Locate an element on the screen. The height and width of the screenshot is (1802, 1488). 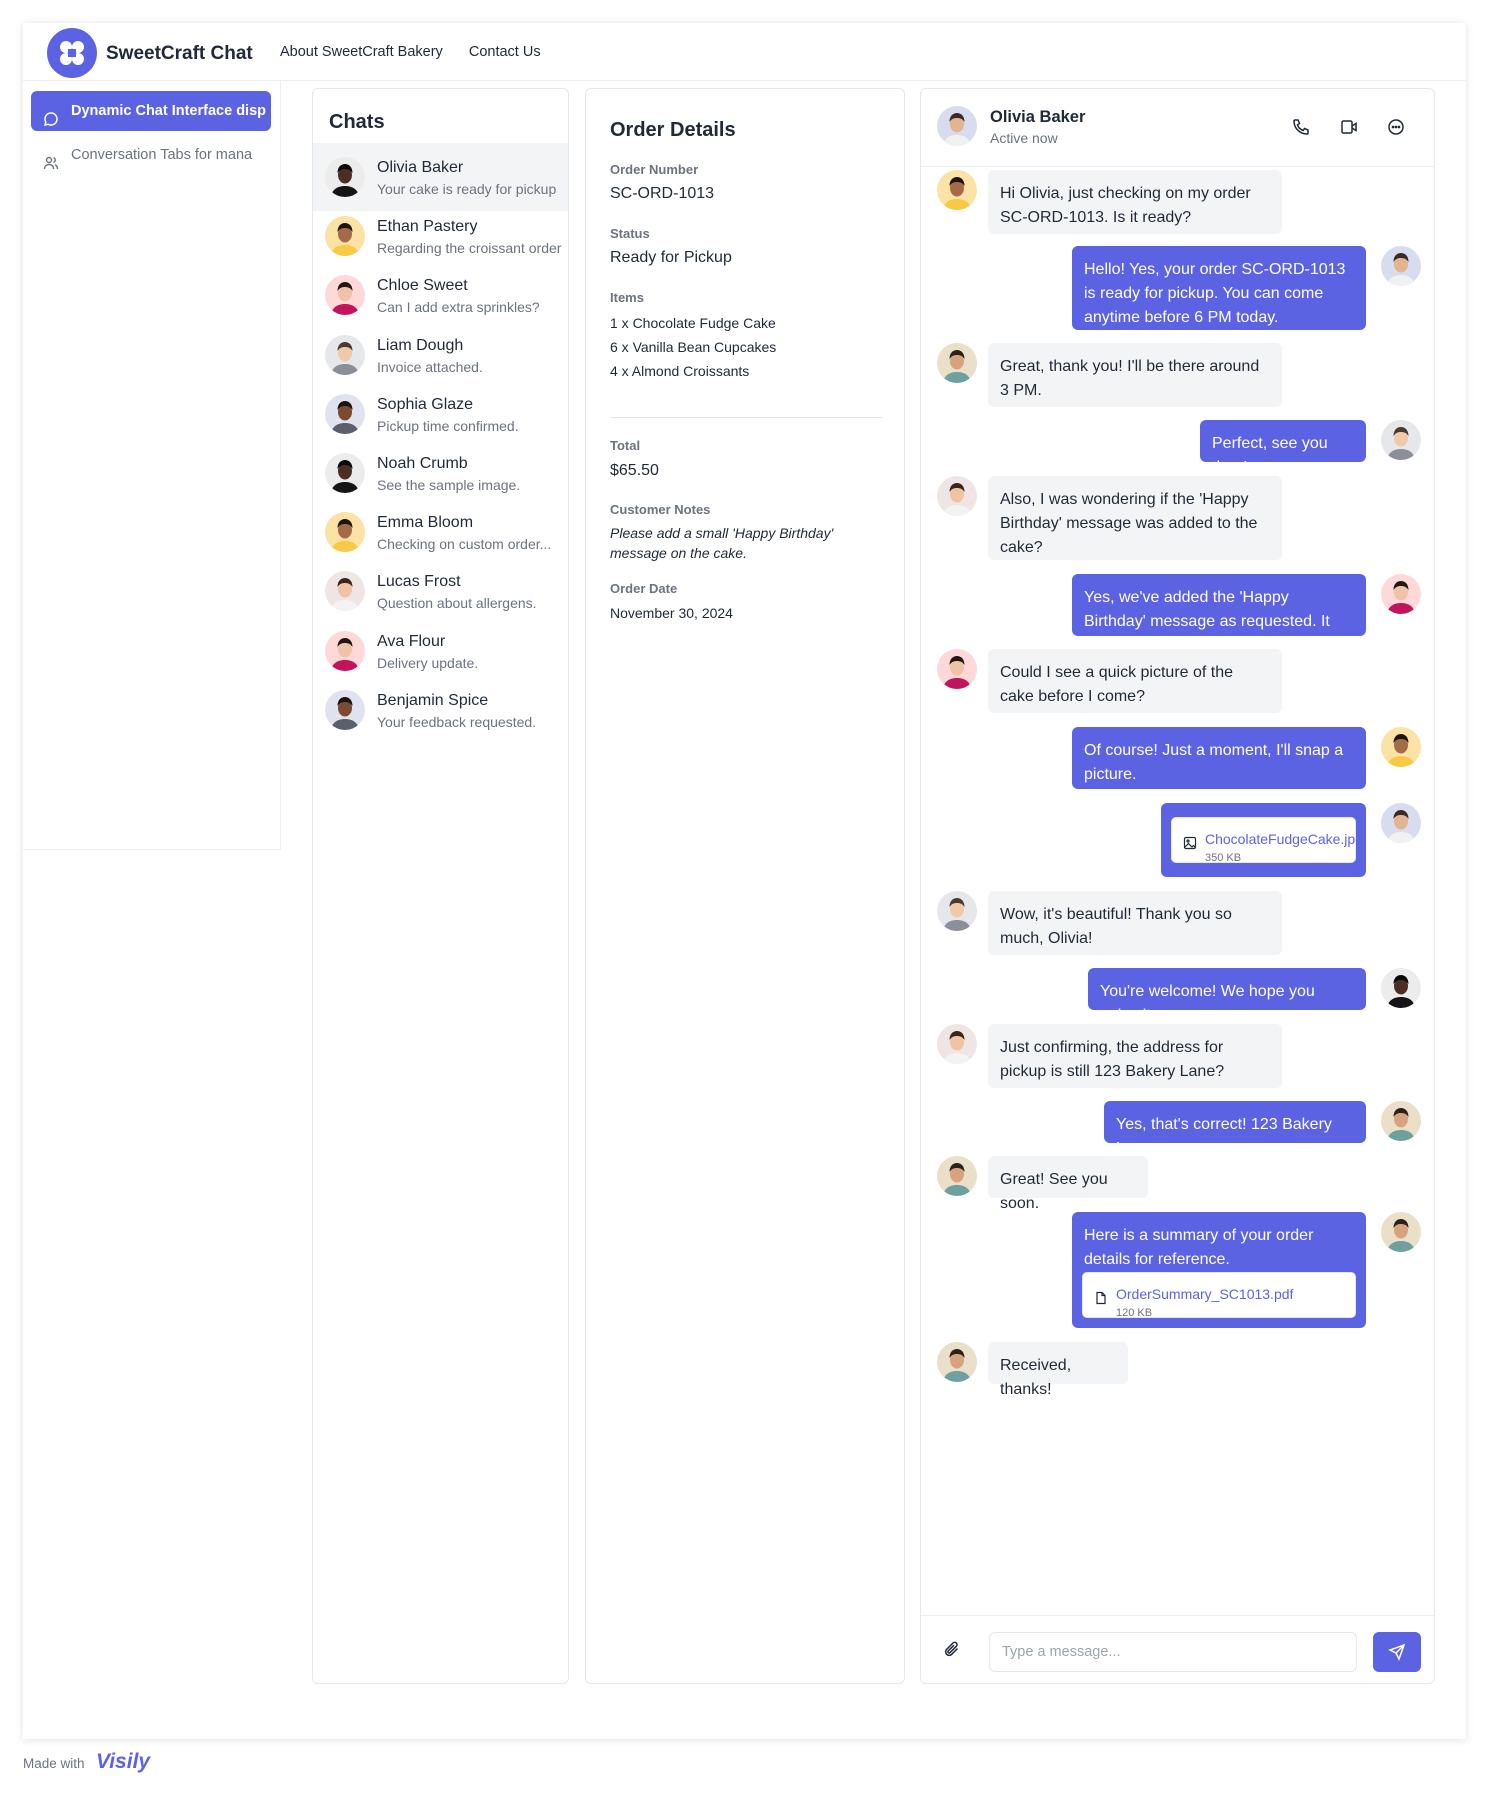
chat-contact-name: Benjamin Spice is located at coordinates (433, 700).